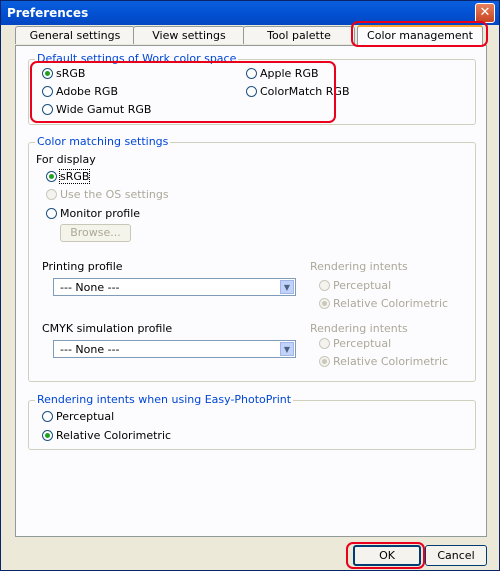 This screenshot has height=571, width=500. What do you see at coordinates (298, 92) in the screenshot?
I see `work-space-colormatch-rgb-radio: ColorMatch RGB` at bounding box center [298, 92].